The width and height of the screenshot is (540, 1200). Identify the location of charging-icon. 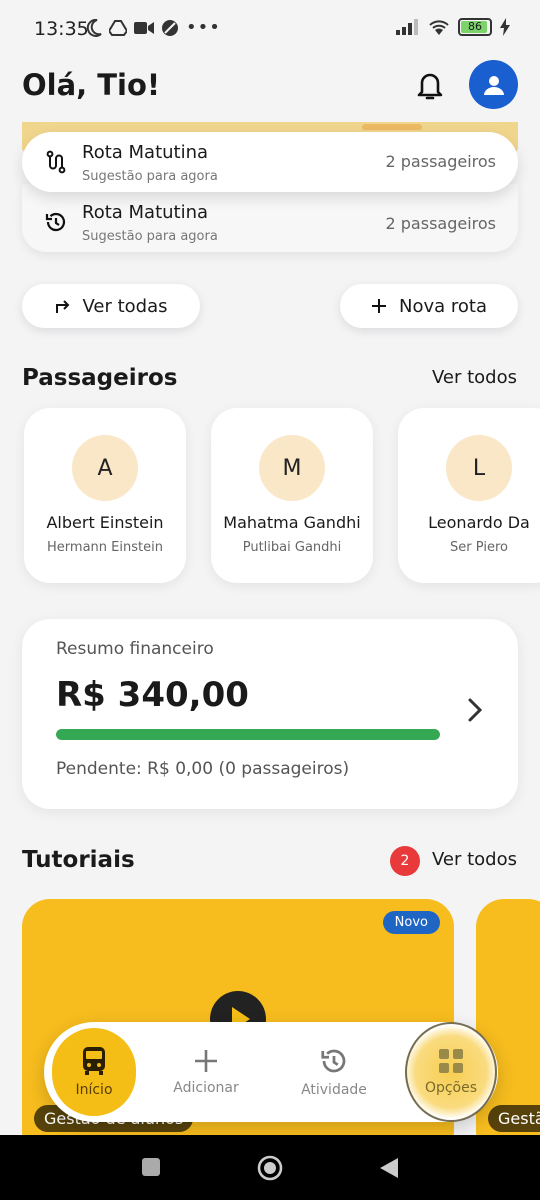
(505, 27).